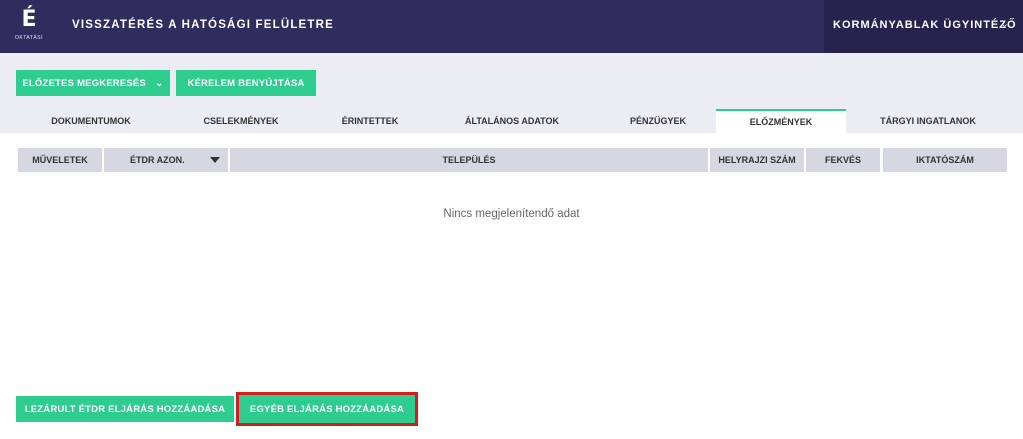  What do you see at coordinates (203, 25) in the screenshot?
I see `return-to-authority-link: VISSZATÉRÉS A HATÓSÁGI FELÜLETRE` at bounding box center [203, 25].